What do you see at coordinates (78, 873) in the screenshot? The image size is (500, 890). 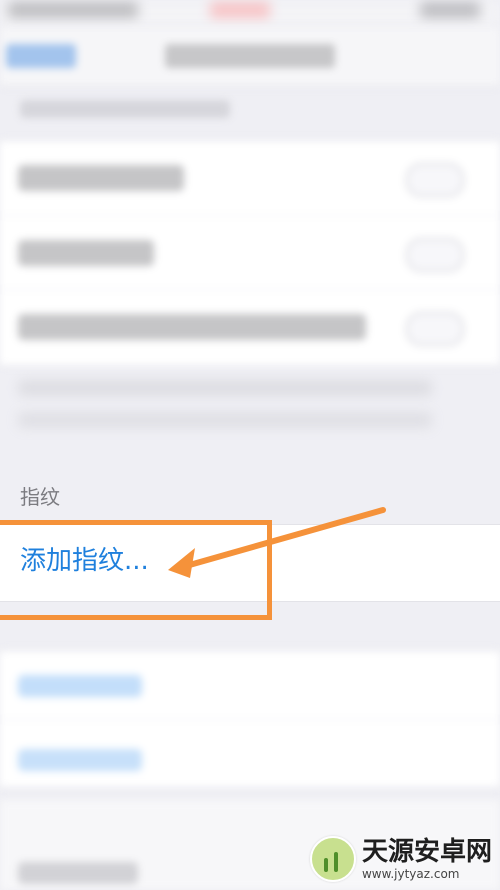 I see `bottom-label-blur` at bounding box center [78, 873].